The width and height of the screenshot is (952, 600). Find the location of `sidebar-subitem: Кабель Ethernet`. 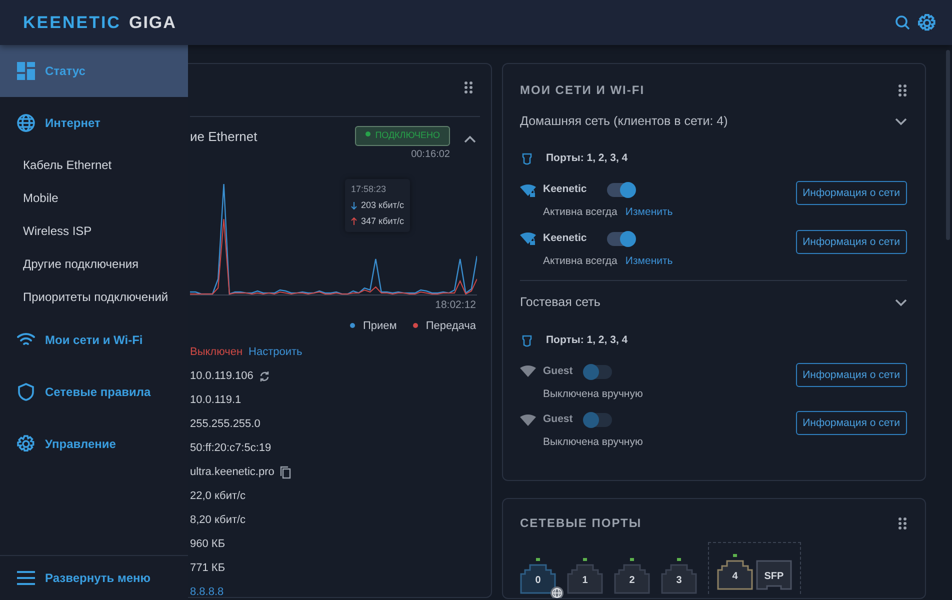

sidebar-subitem: Кабель Ethernet is located at coordinates (94, 165).